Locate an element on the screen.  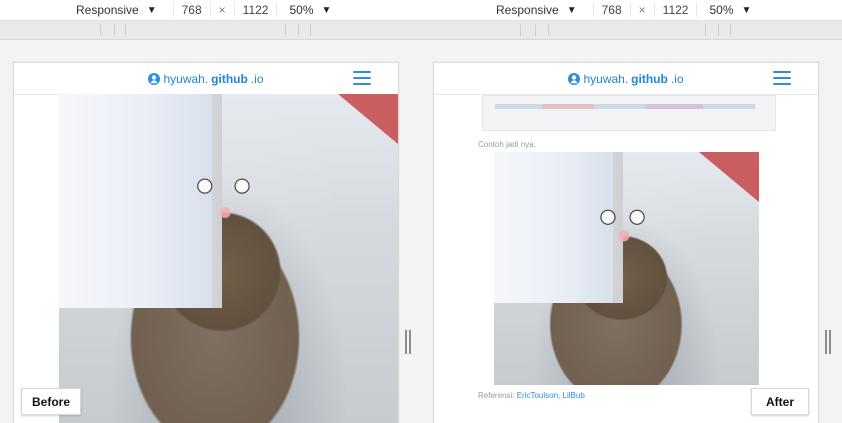
toolbar-right: Responsive ▼ 768 × 1122 50% ▼ is located at coordinates (623, 10).